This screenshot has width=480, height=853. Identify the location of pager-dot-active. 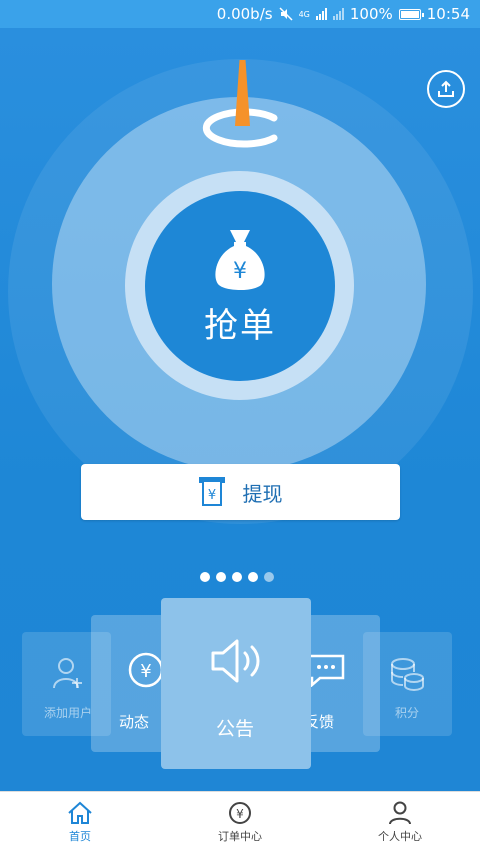
(253, 577).